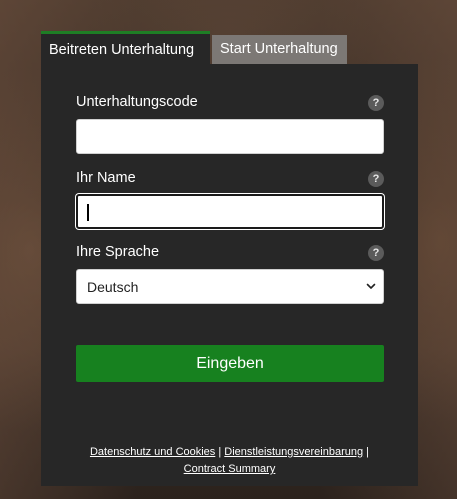 This screenshot has height=499, width=457. Describe the element at coordinates (118, 252) in the screenshot. I see `language-label: Ihre Sprache` at that location.